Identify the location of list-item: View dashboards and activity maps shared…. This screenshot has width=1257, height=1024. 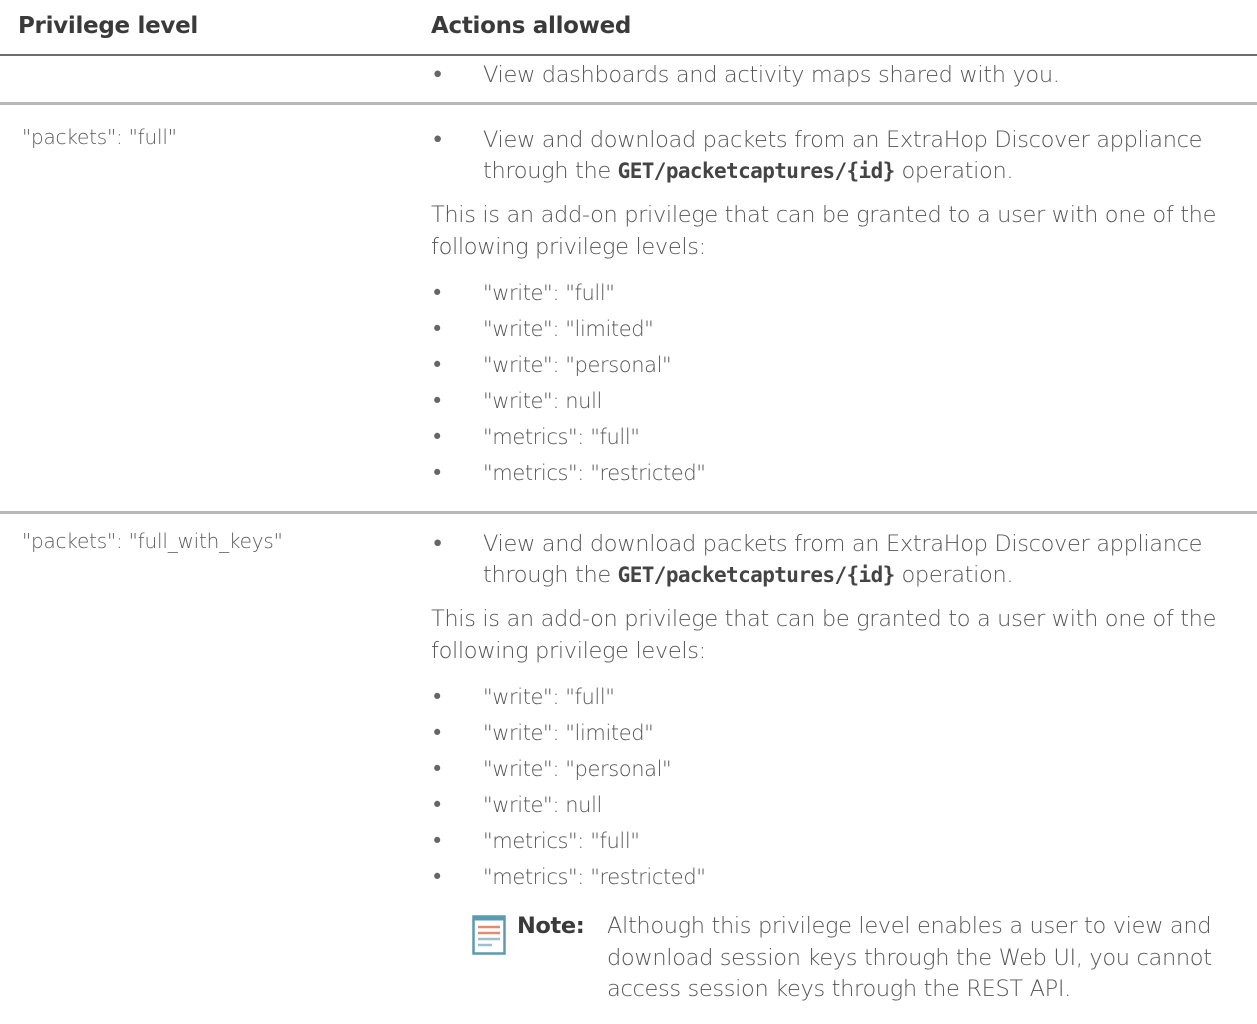
(844, 75).